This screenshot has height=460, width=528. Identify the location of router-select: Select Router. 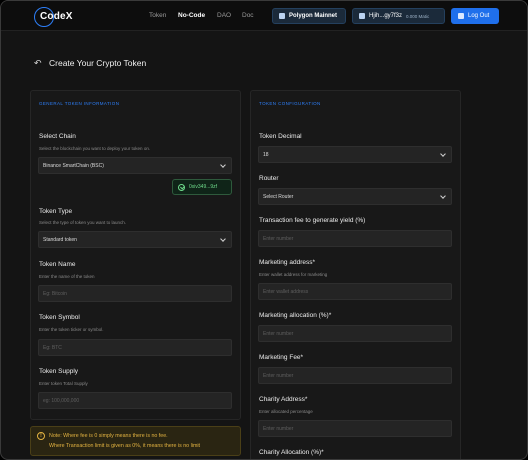
(355, 196).